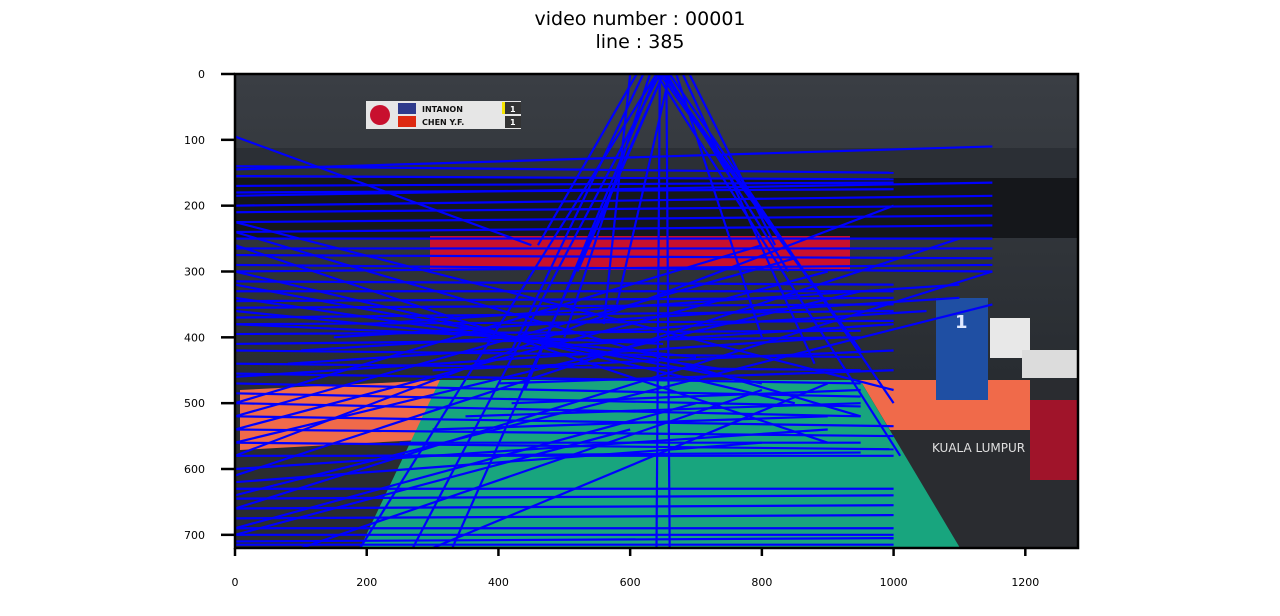 This screenshot has height=616, width=1280. Describe the element at coordinates (442, 109) in the screenshot. I see `scoreboard-player1: INTANON` at that location.